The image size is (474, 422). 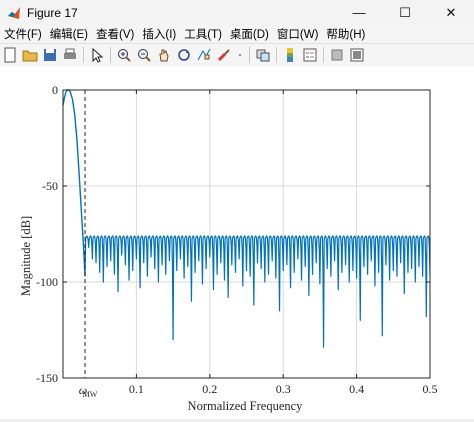 What do you see at coordinates (70, 55) in the screenshot?
I see `print-icon` at bounding box center [70, 55].